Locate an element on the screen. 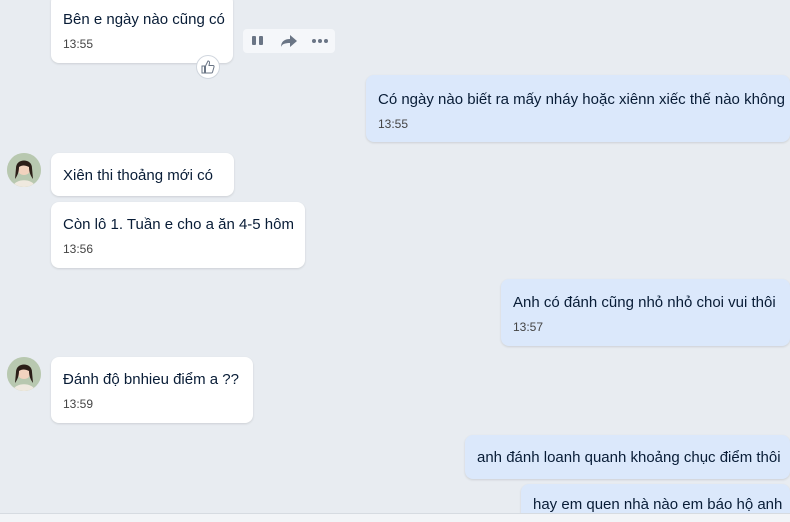  message-text: Xiên thi thoảng mới có is located at coordinates (138, 175).